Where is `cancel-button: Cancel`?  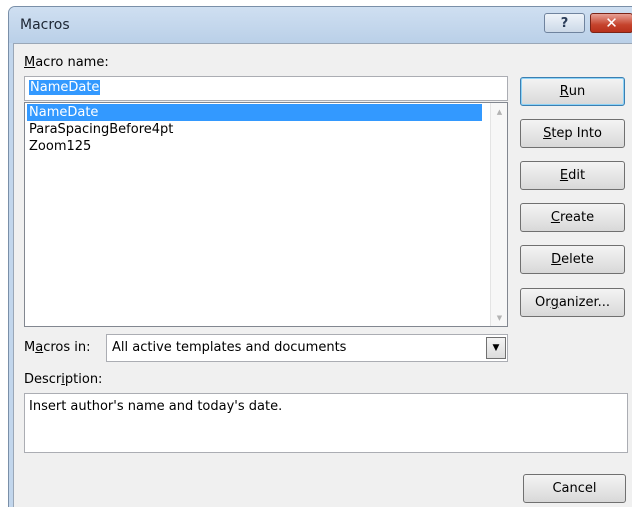
cancel-button: Cancel is located at coordinates (574, 488).